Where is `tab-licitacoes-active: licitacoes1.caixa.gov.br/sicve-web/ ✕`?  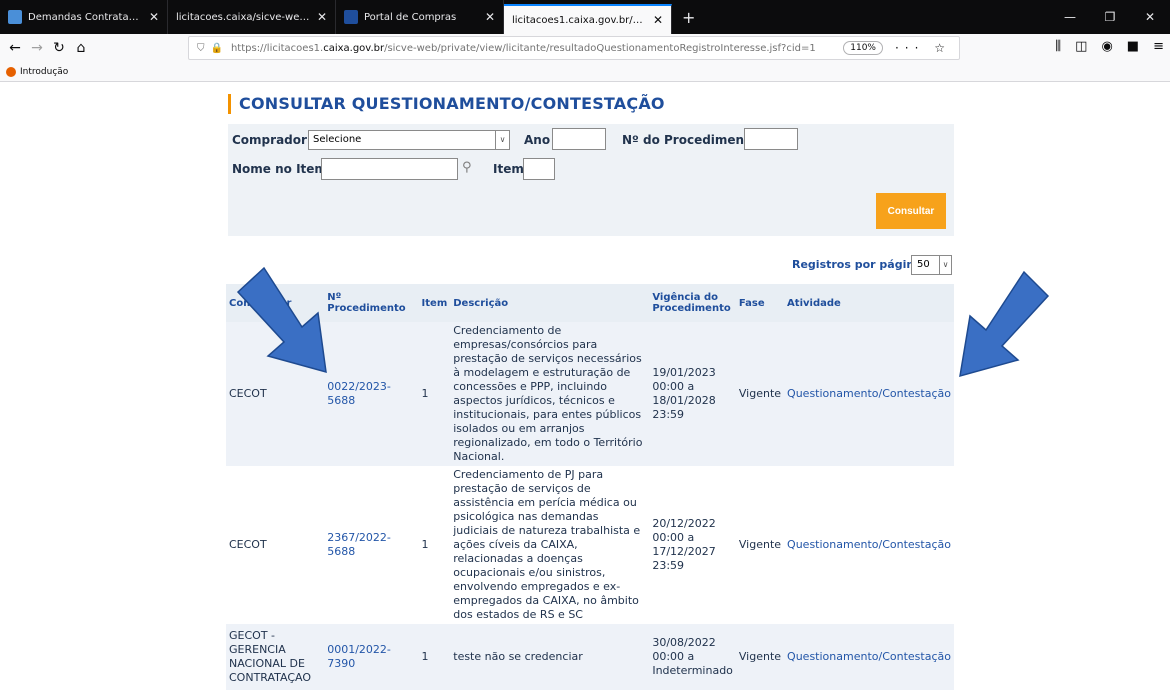
tab-licitacoes-active: licitacoes1.caixa.gov.br/sicve-web/ ✕ is located at coordinates (588, 19).